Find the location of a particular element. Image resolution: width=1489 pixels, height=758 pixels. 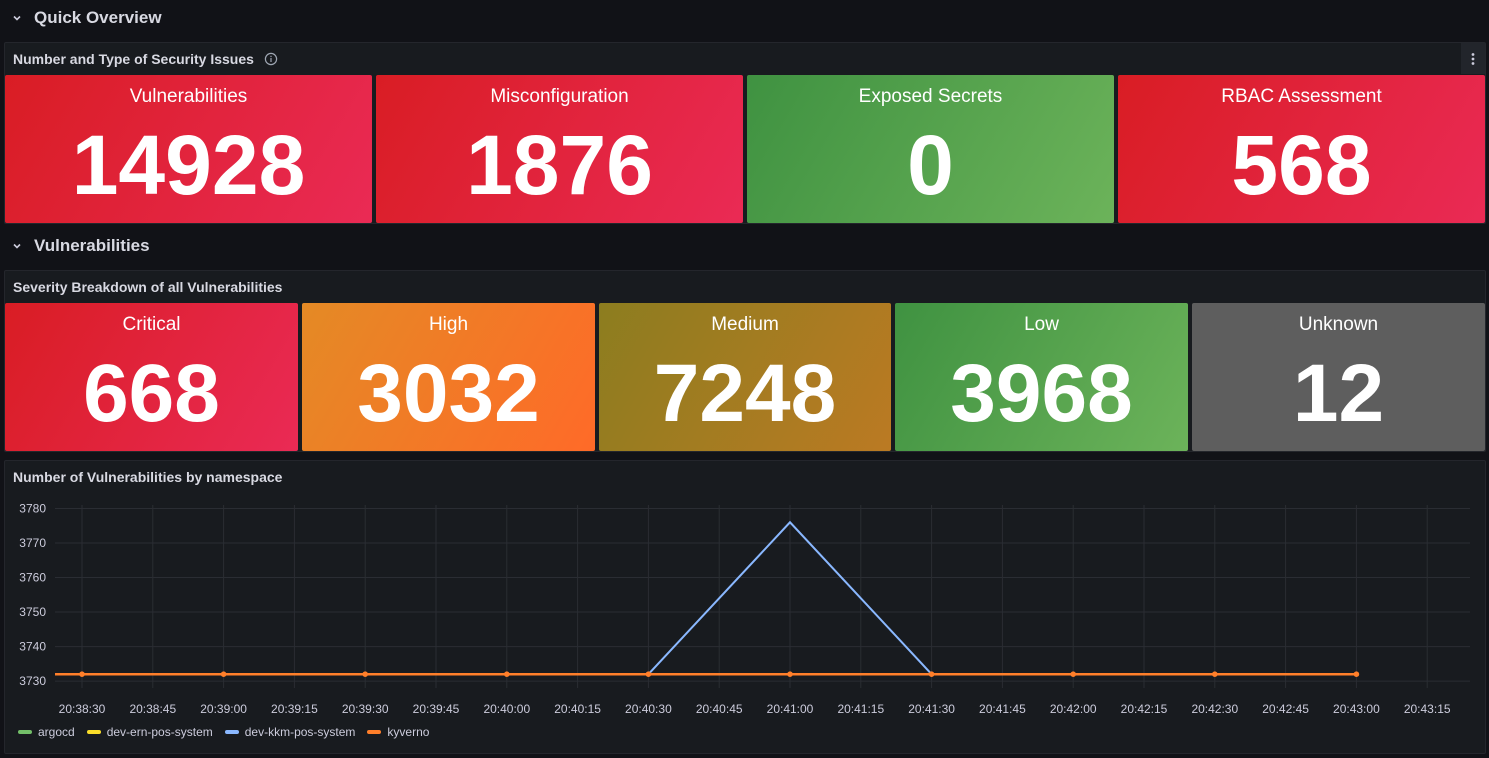

legend-label: kyverno is located at coordinates (408, 732).